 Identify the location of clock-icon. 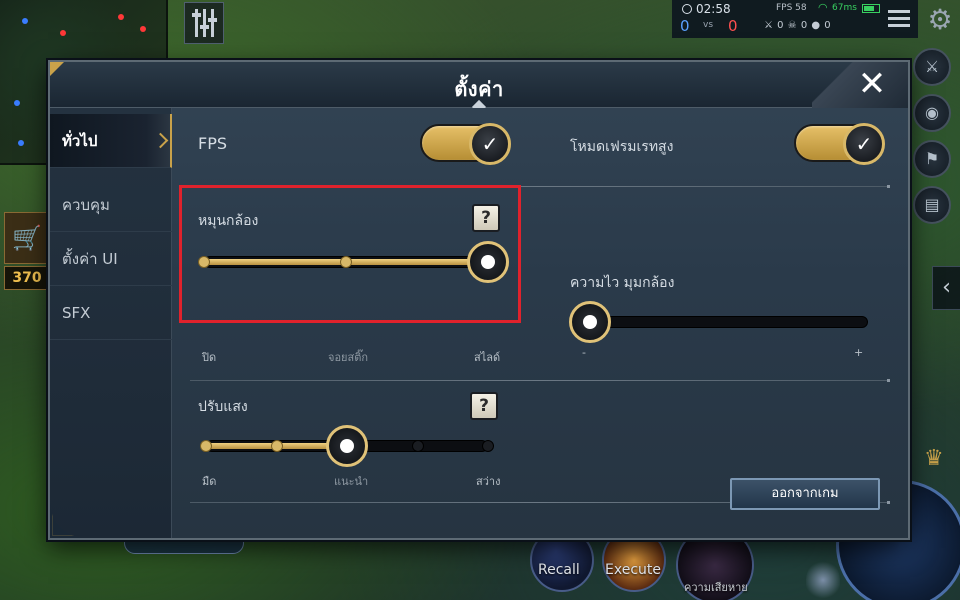
(687, 9).